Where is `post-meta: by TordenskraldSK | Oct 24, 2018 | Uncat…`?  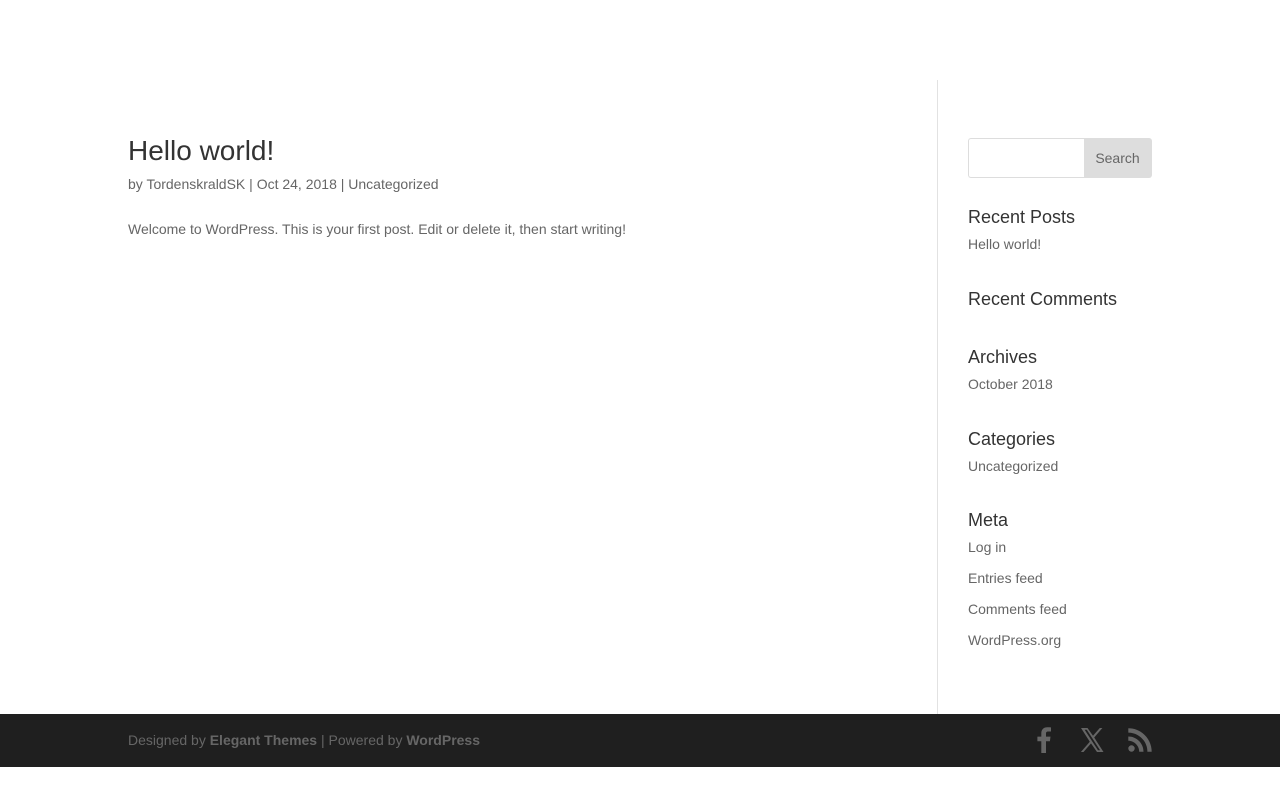
post-meta: by TordenskraldSK | Oct 24, 2018 | Uncat… is located at coordinates (518, 184).